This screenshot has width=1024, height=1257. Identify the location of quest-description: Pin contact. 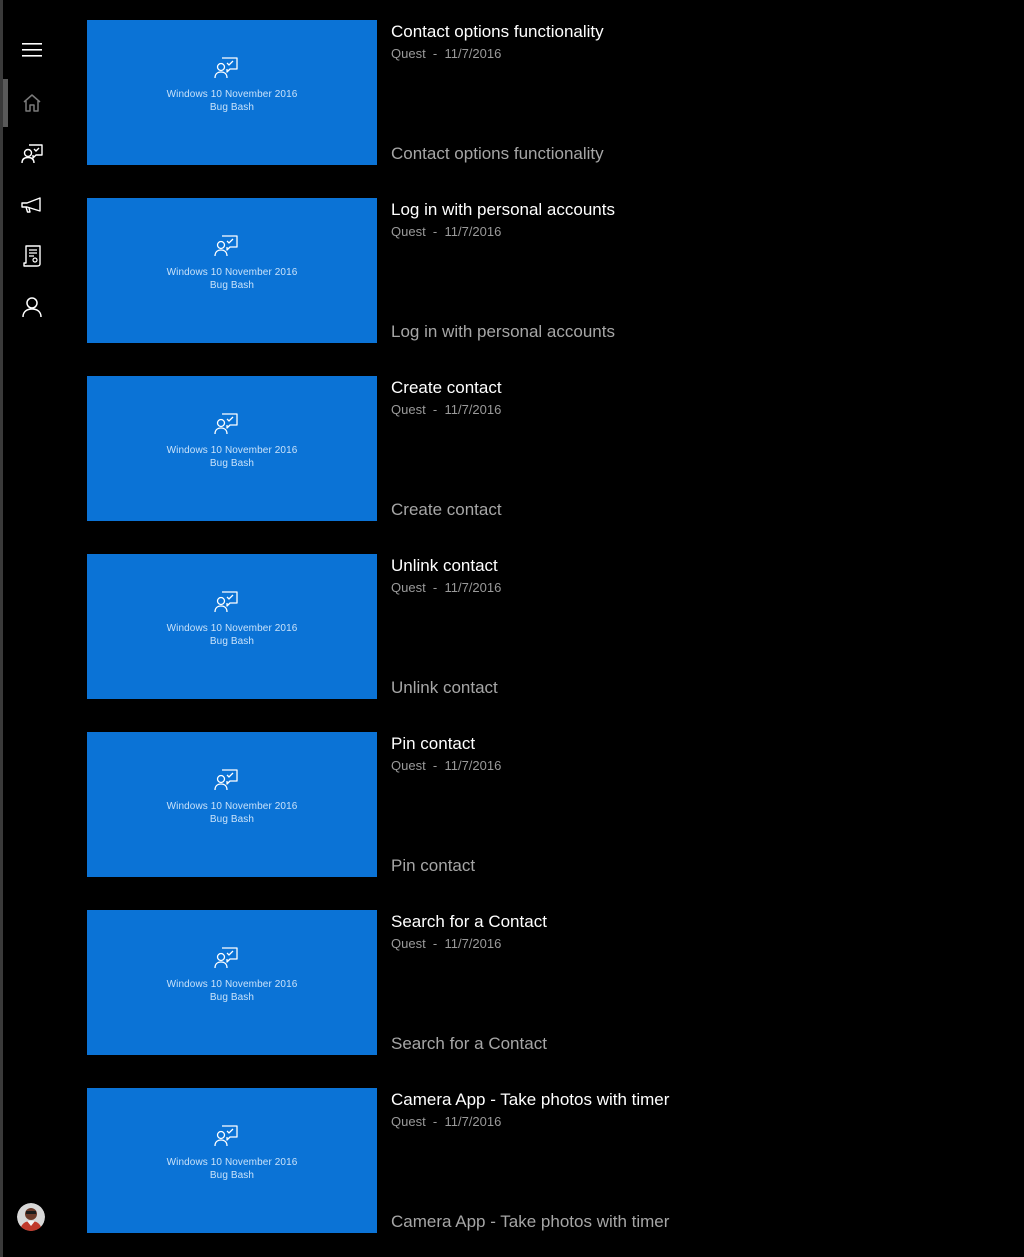
(433, 865).